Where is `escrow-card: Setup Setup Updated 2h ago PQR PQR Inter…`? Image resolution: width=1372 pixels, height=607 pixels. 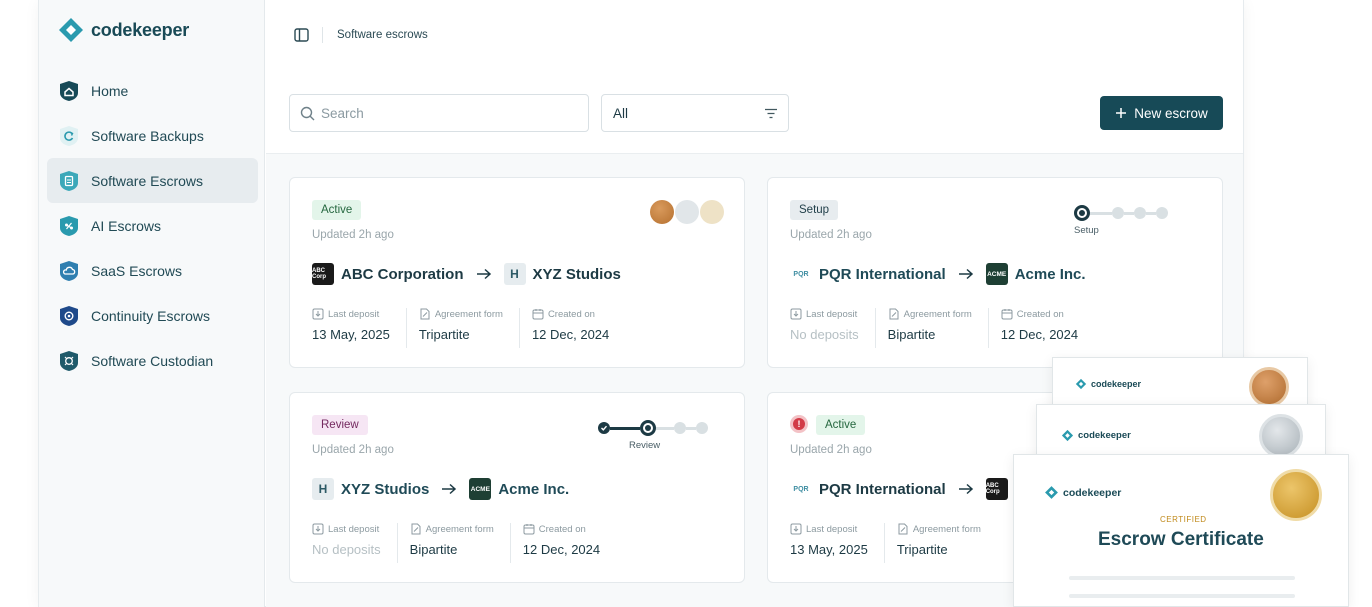
escrow-card: Setup Setup Updated 2h ago PQR PQR Inter… is located at coordinates (995, 272).